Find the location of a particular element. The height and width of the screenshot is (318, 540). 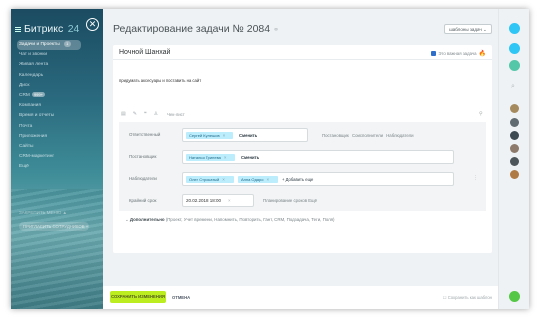

person-name: Сергей Кулешов is located at coordinates (204, 135).